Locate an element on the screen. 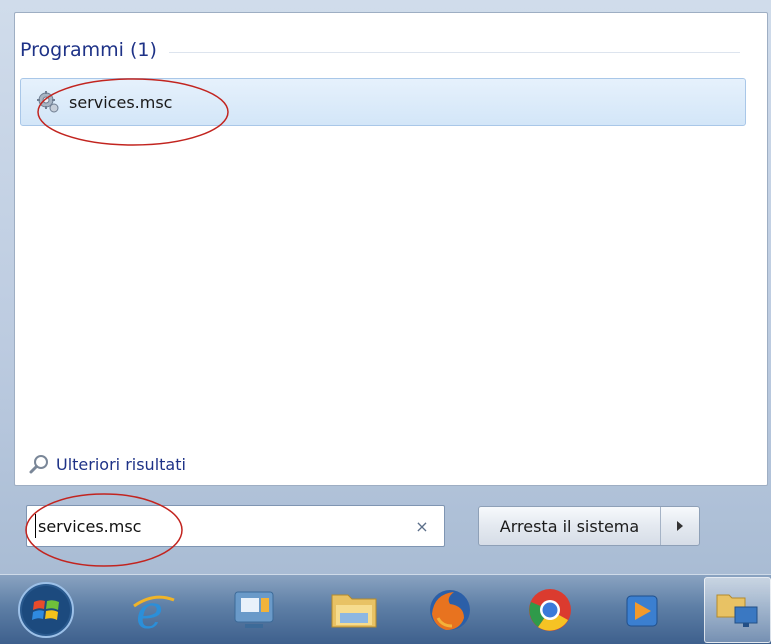 This screenshot has height=644, width=771. annotation-ellipse-search is located at coordinates (104, 530).